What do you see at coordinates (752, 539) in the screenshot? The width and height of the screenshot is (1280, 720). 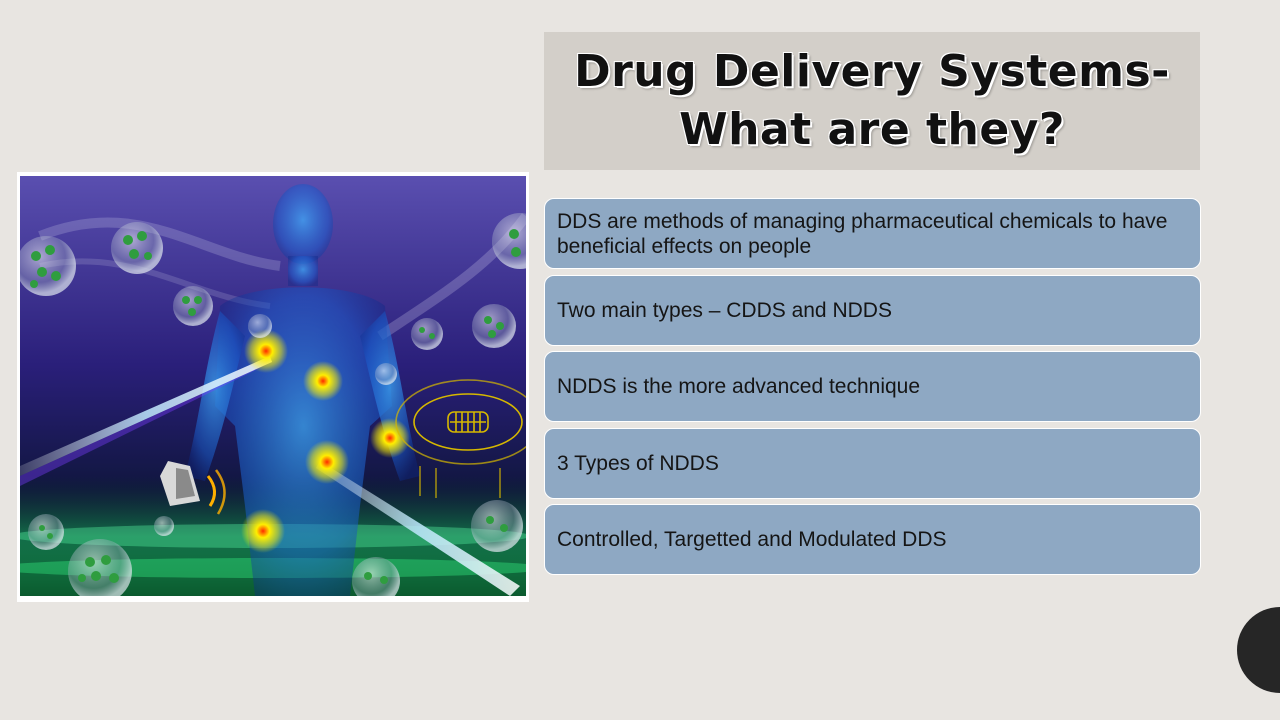 I see `list-item-text: Controlled, Targetted and Modulated DDS` at bounding box center [752, 539].